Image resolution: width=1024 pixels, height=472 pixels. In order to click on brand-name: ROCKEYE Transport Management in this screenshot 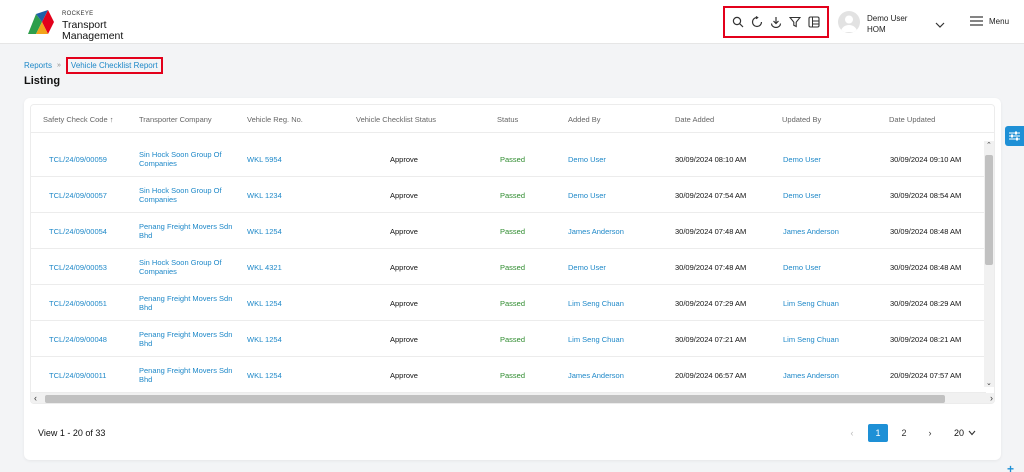, I will do `click(92, 25)`.